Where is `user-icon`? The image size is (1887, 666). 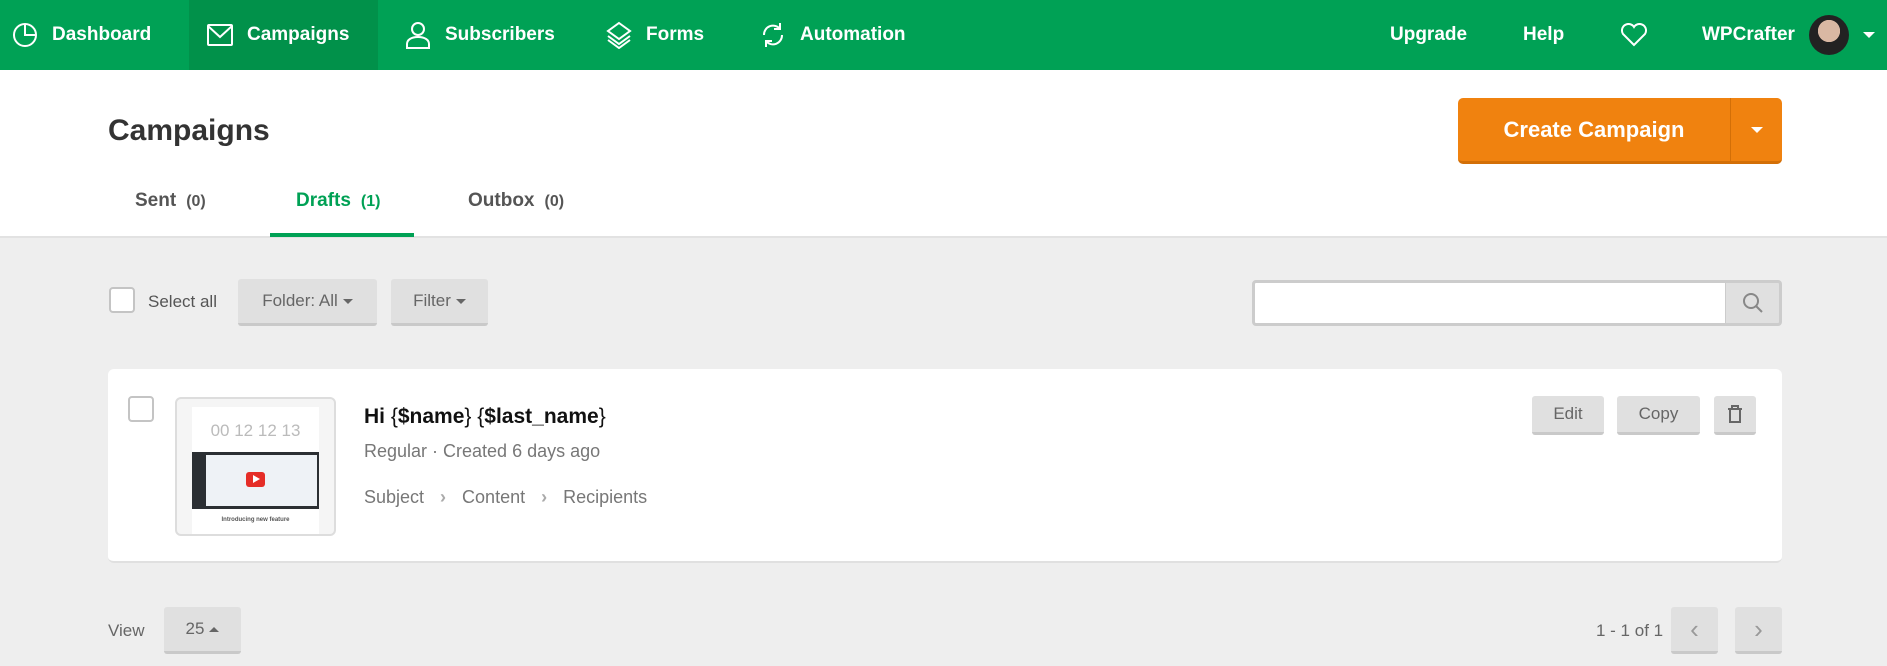 user-icon is located at coordinates (418, 35).